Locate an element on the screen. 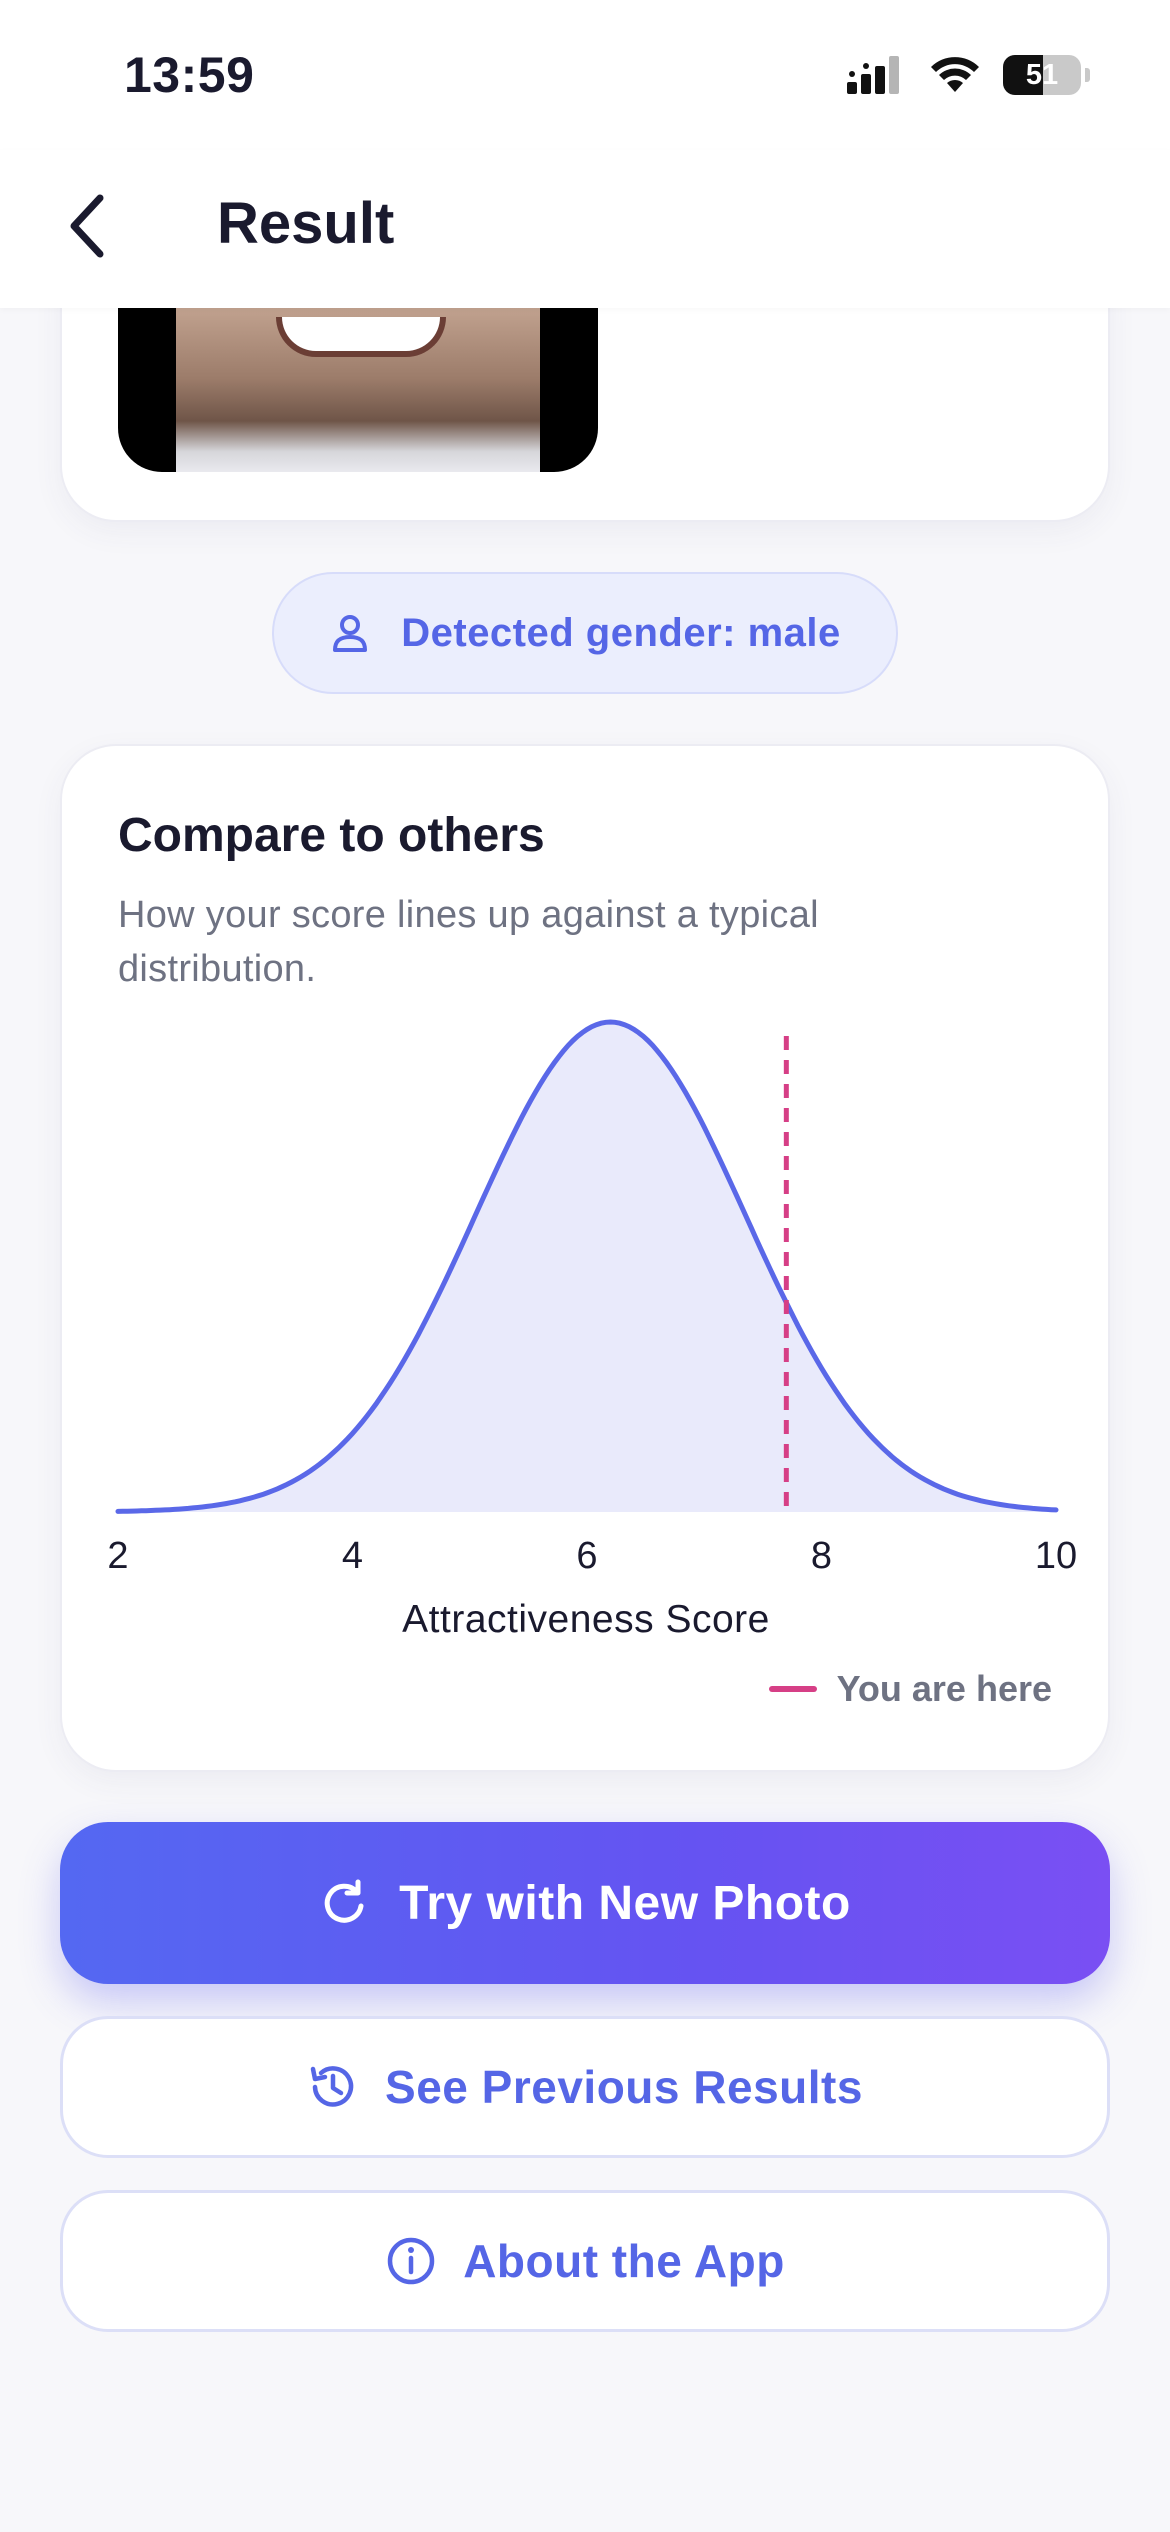 This screenshot has height=2532, width=1170. refresh-icon is located at coordinates (344, 1901).